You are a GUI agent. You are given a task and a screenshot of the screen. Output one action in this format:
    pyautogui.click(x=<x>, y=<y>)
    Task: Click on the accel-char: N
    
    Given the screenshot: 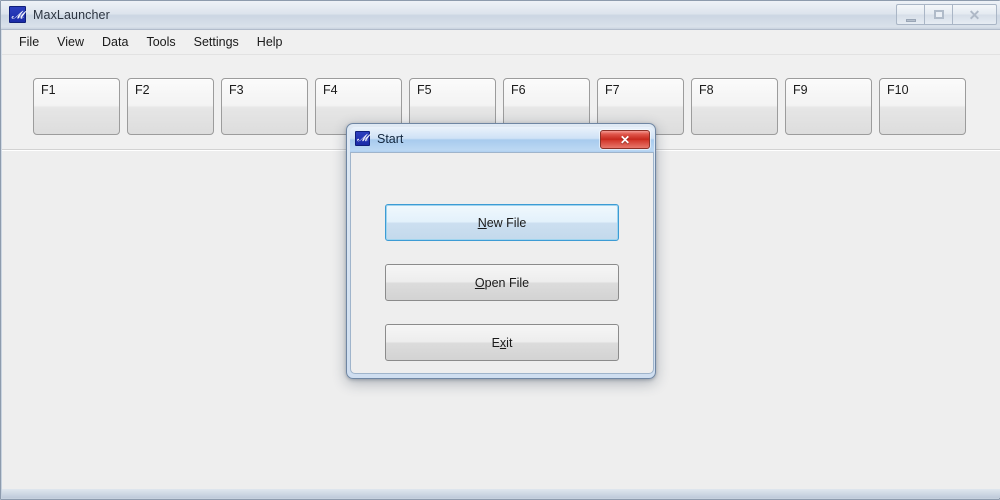 What is the action you would take?
    pyautogui.click(x=482, y=222)
    